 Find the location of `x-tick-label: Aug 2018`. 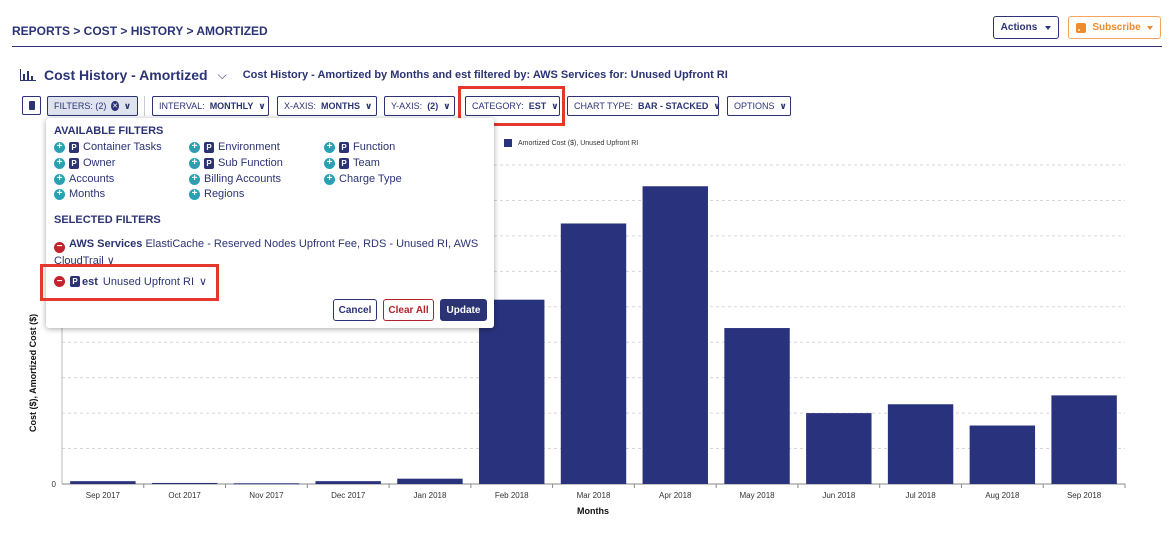

x-tick-label: Aug 2018 is located at coordinates (1002, 495).